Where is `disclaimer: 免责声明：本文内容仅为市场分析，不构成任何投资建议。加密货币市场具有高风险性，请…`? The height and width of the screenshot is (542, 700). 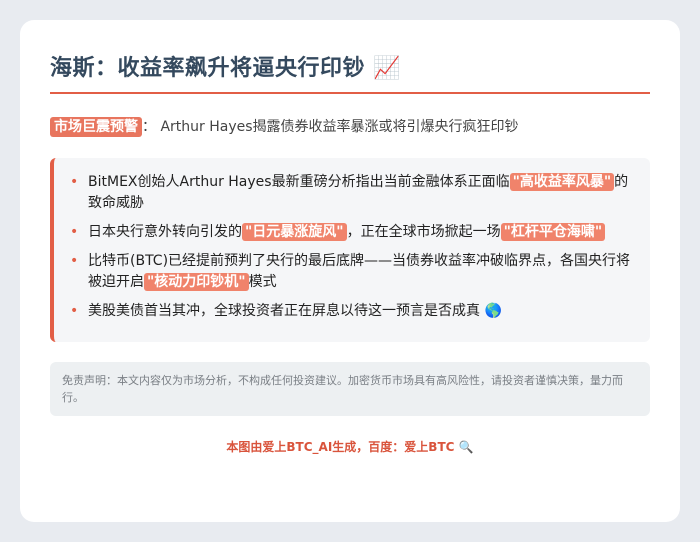
disclaimer: 免责声明：本文内容仅为市场分析，不构成任何投资建议。加密货币市场具有高风险性，请… is located at coordinates (350, 389).